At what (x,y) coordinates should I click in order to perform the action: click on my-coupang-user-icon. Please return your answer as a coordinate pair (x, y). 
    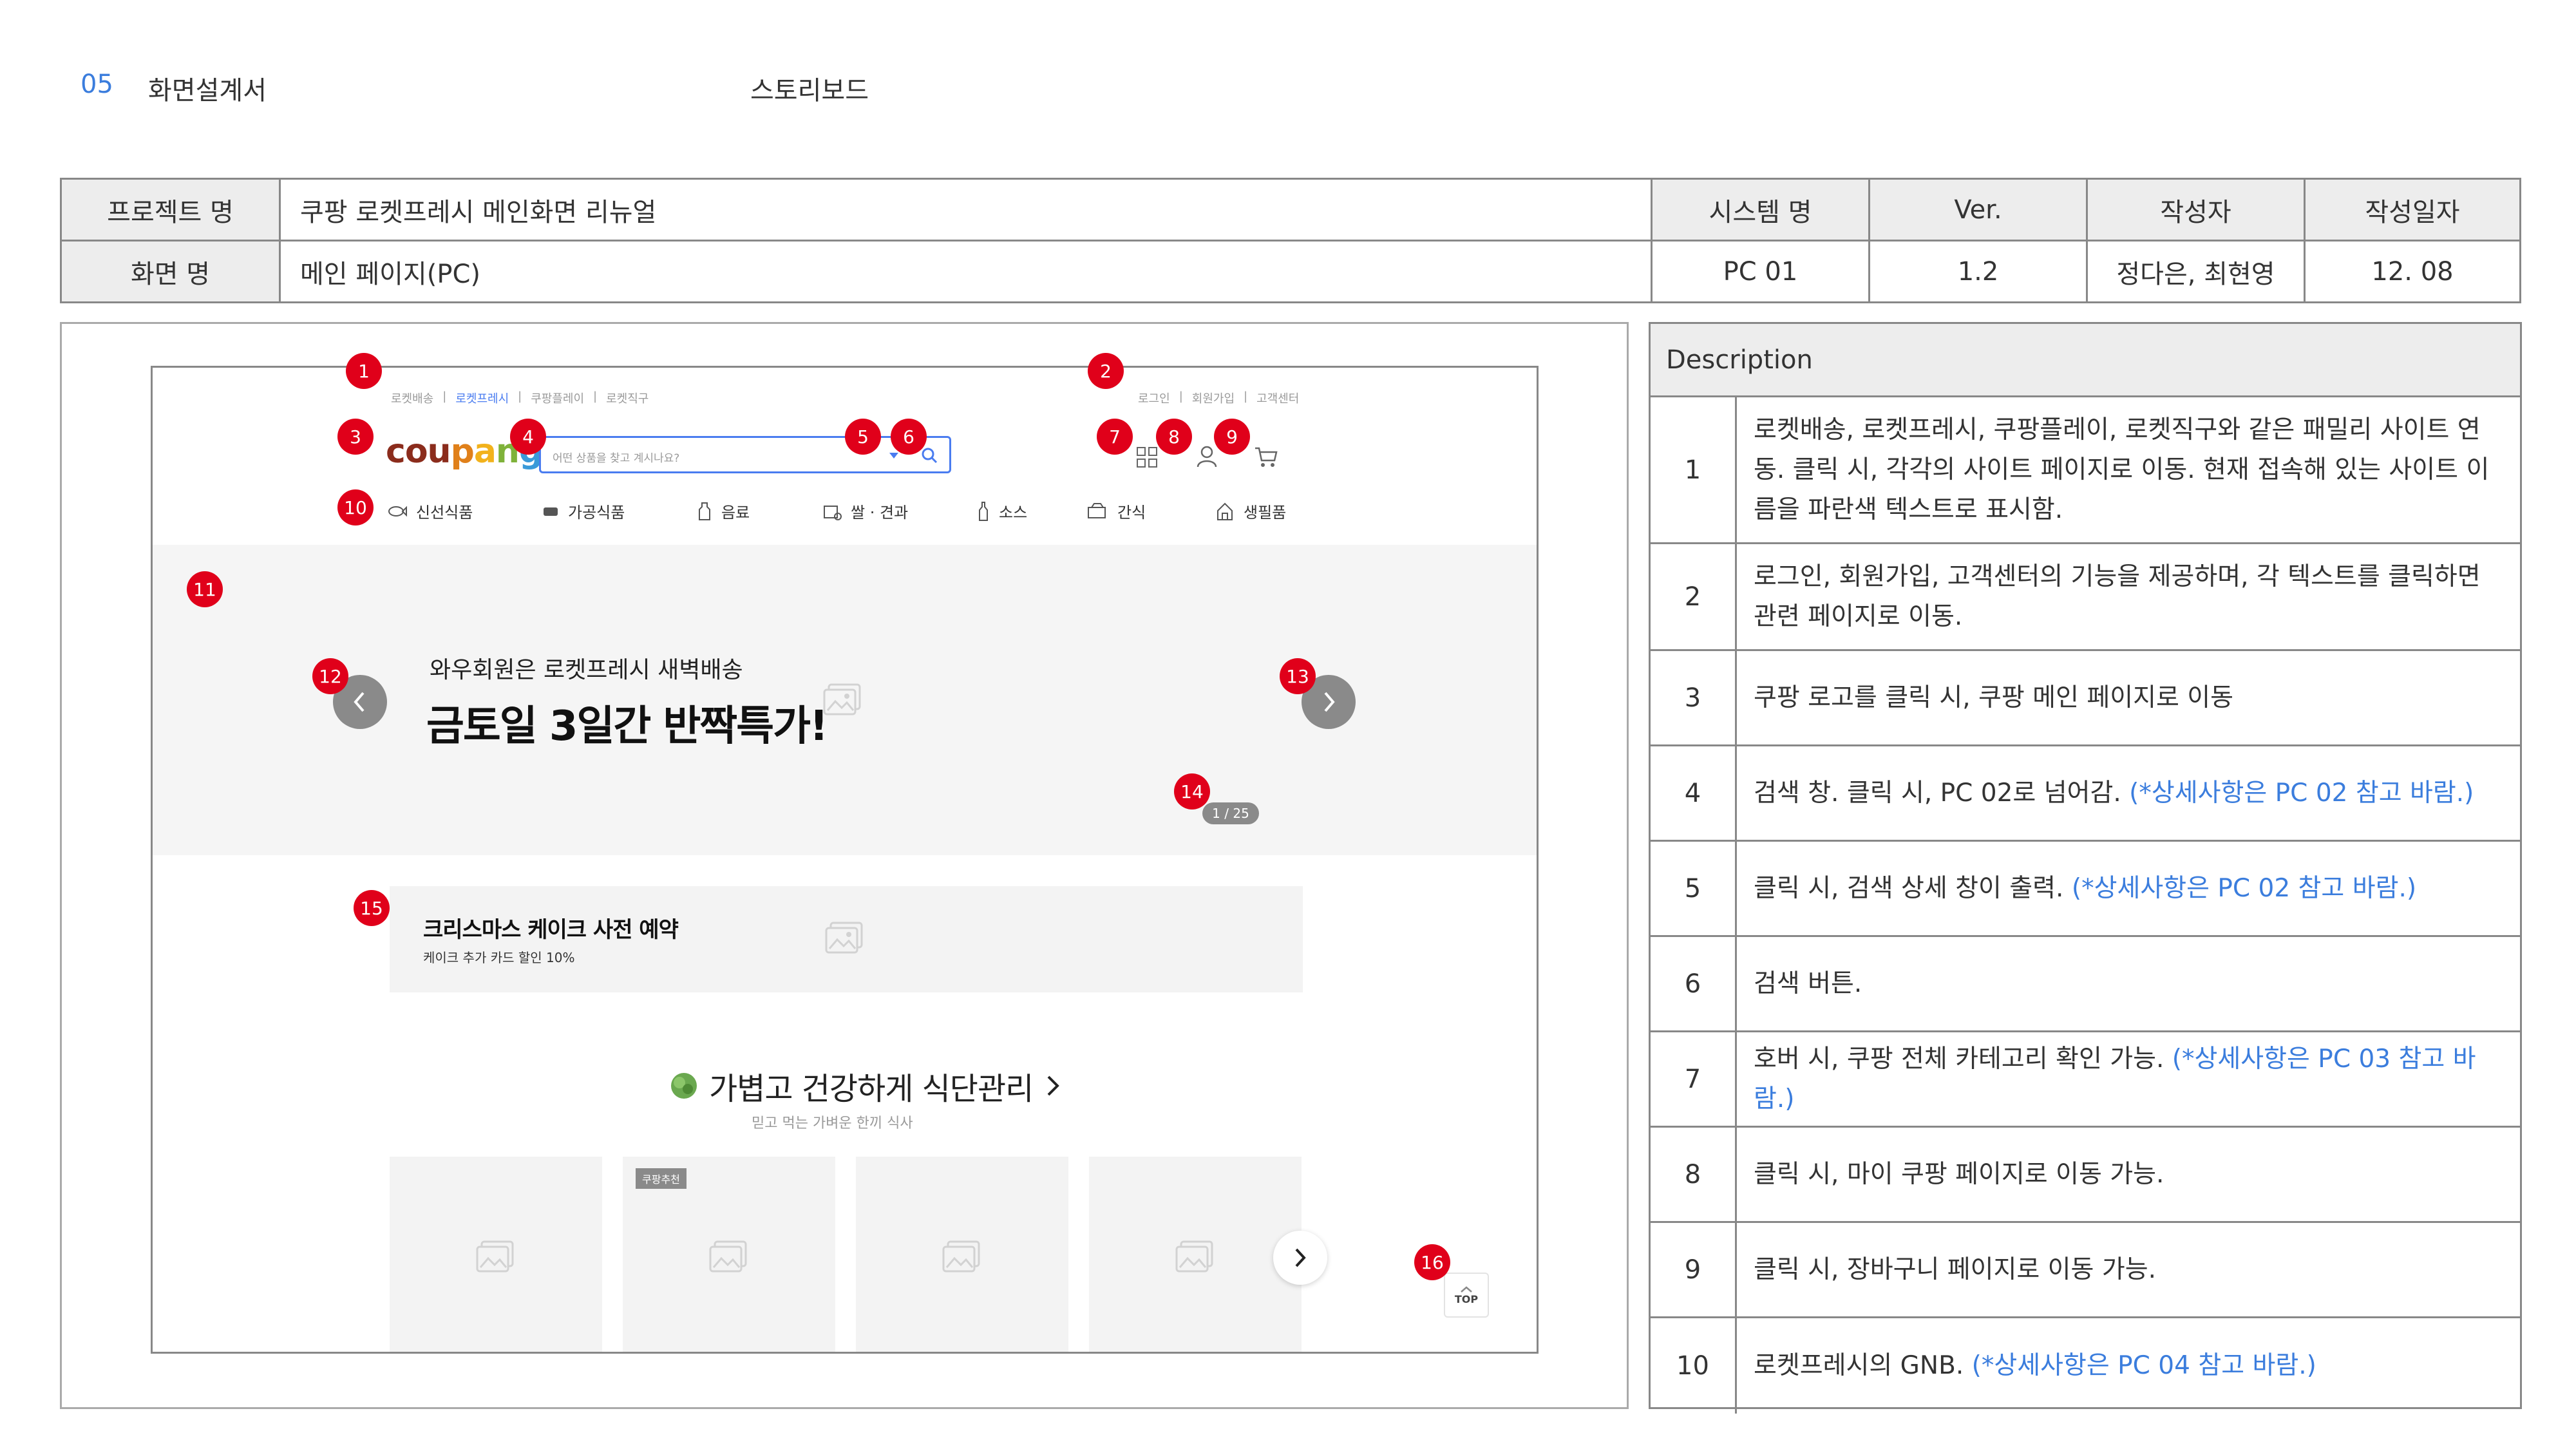
    Looking at the image, I should click on (1207, 457).